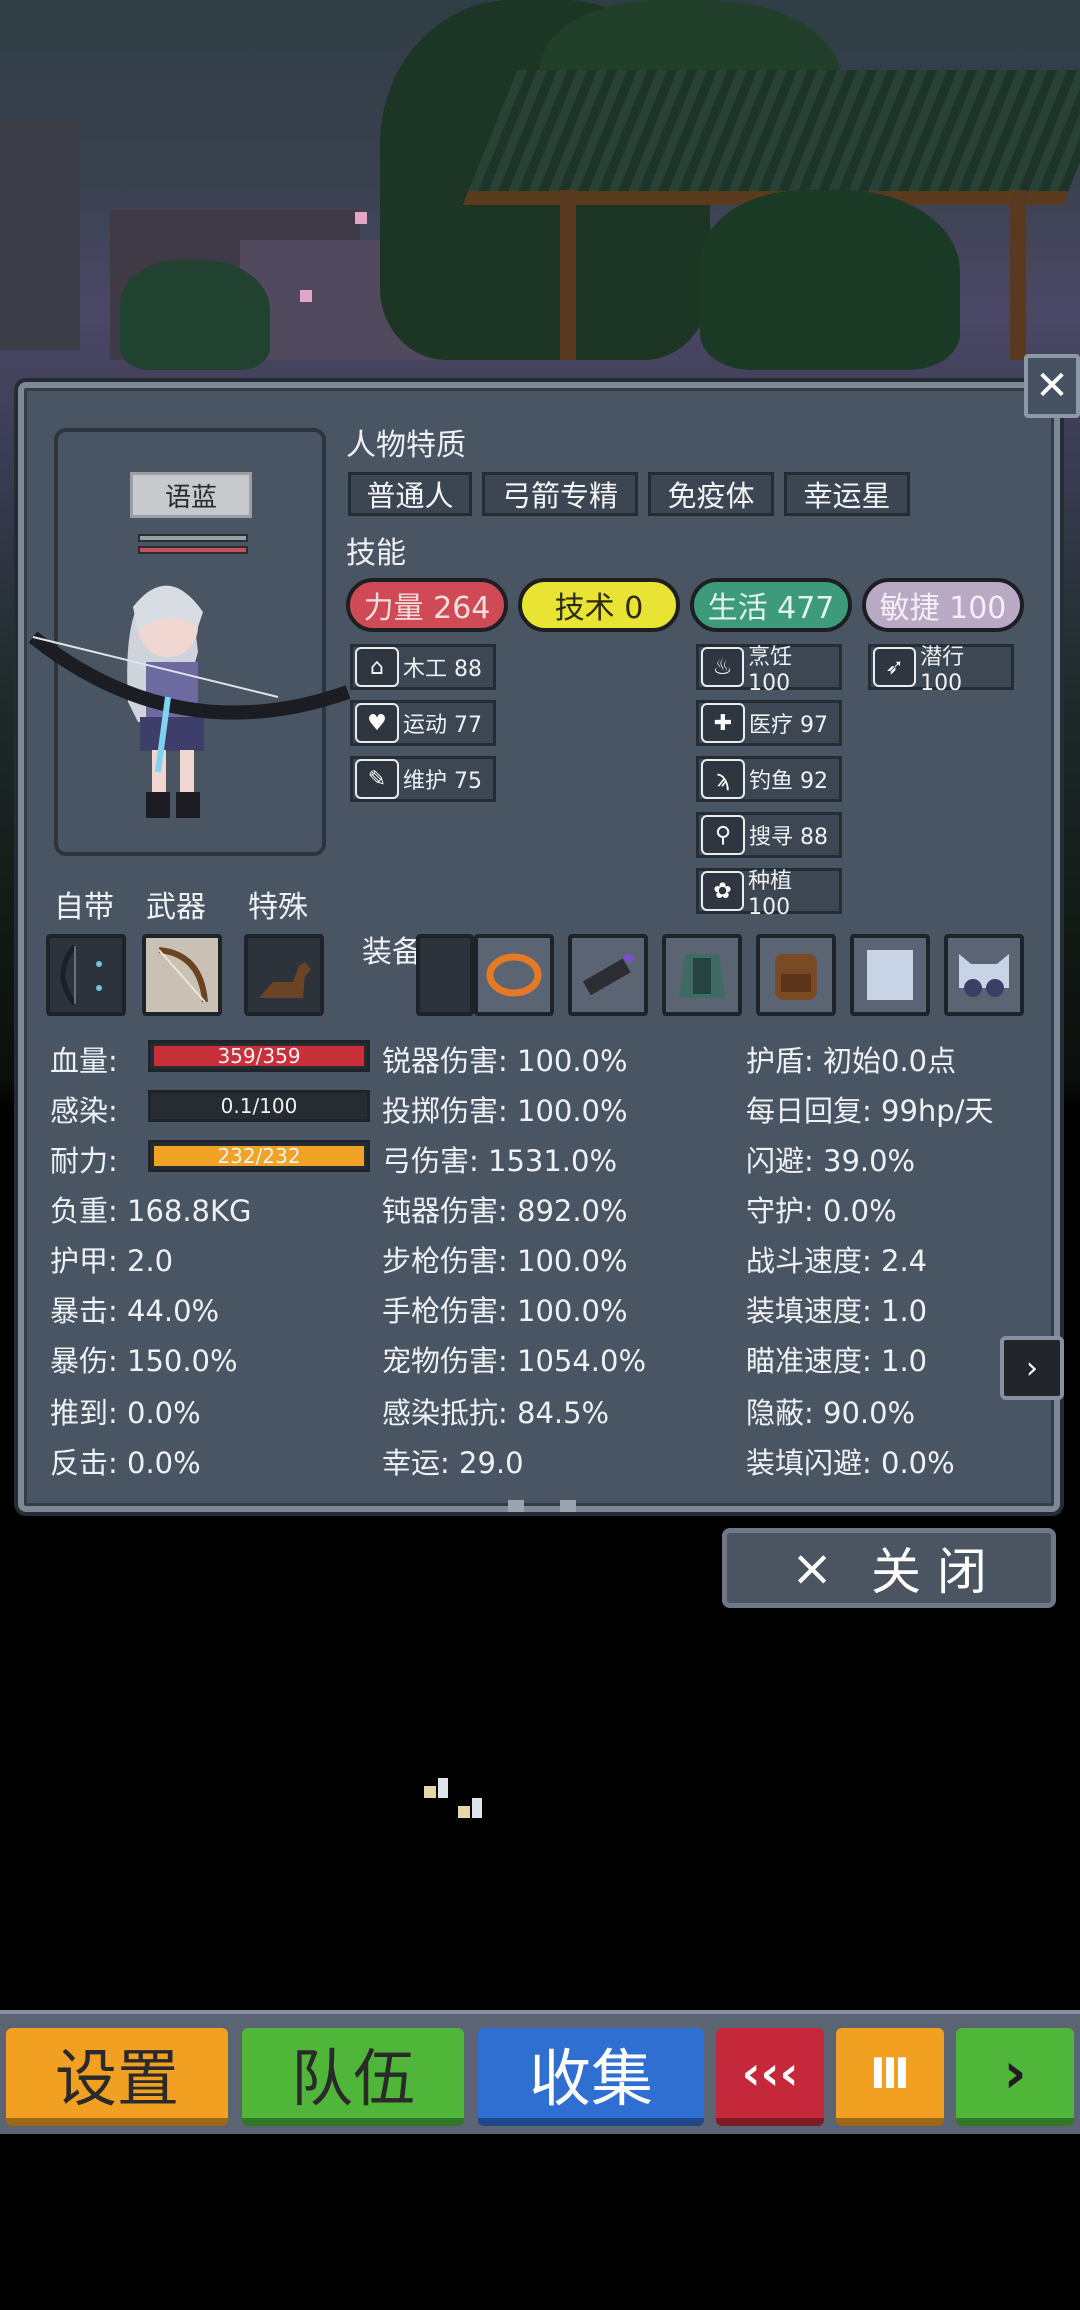 This screenshot has width=1080, height=2310. Describe the element at coordinates (568, 275) in the screenshot. I see `pillar` at that location.